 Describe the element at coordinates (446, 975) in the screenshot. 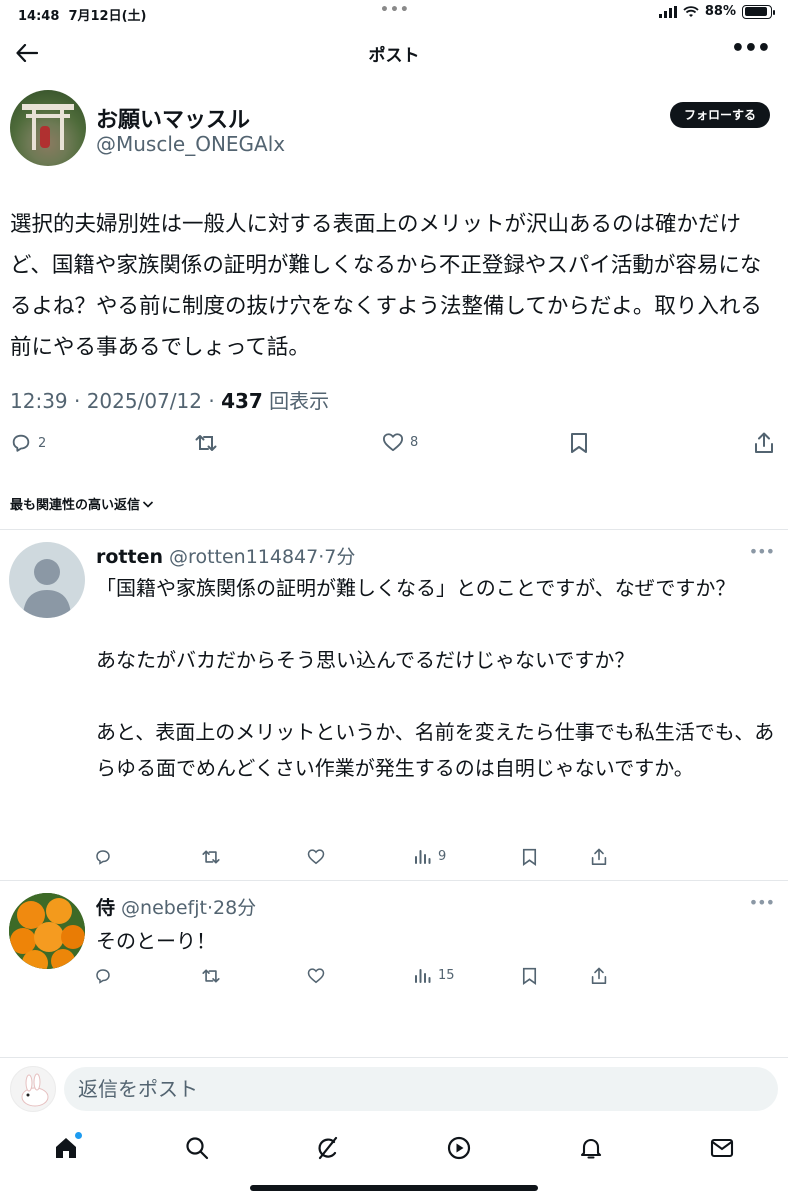

I see `reply-view-count: 15` at that location.